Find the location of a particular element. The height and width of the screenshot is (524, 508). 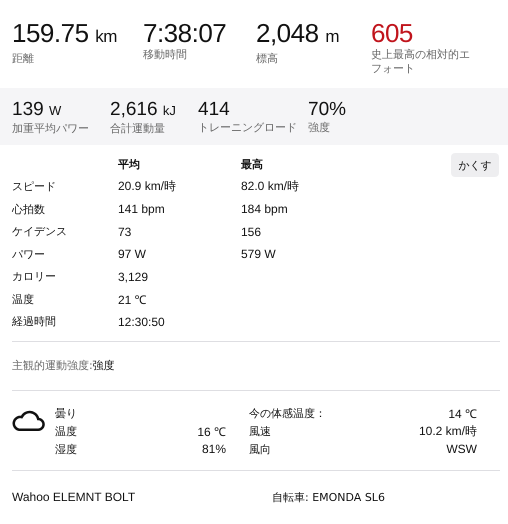

table-cell-text: 12:30:50 is located at coordinates (142, 321).